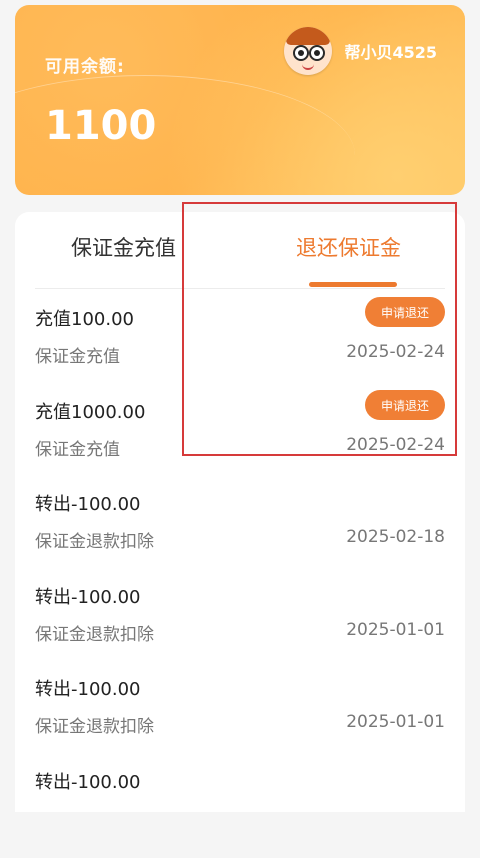 Image resolution: width=480 pixels, height=858 pixels. Describe the element at coordinates (240, 439) in the screenshot. I see `record-row: 充值1000.00 保证金充值 2025-02-24 申请退还` at that location.